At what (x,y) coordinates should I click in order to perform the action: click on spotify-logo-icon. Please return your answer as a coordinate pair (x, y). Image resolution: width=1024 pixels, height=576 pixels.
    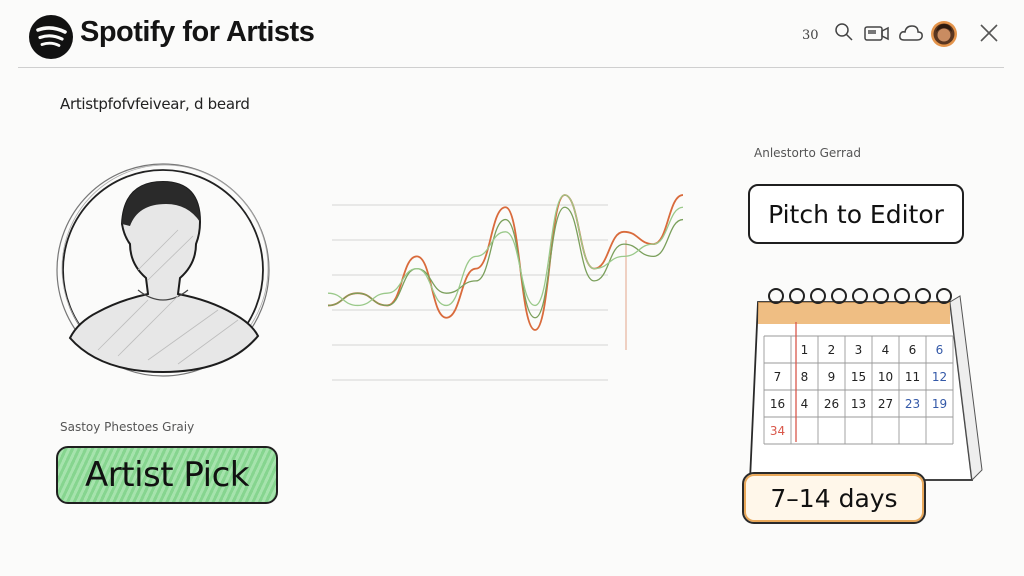
    Looking at the image, I should click on (51, 37).